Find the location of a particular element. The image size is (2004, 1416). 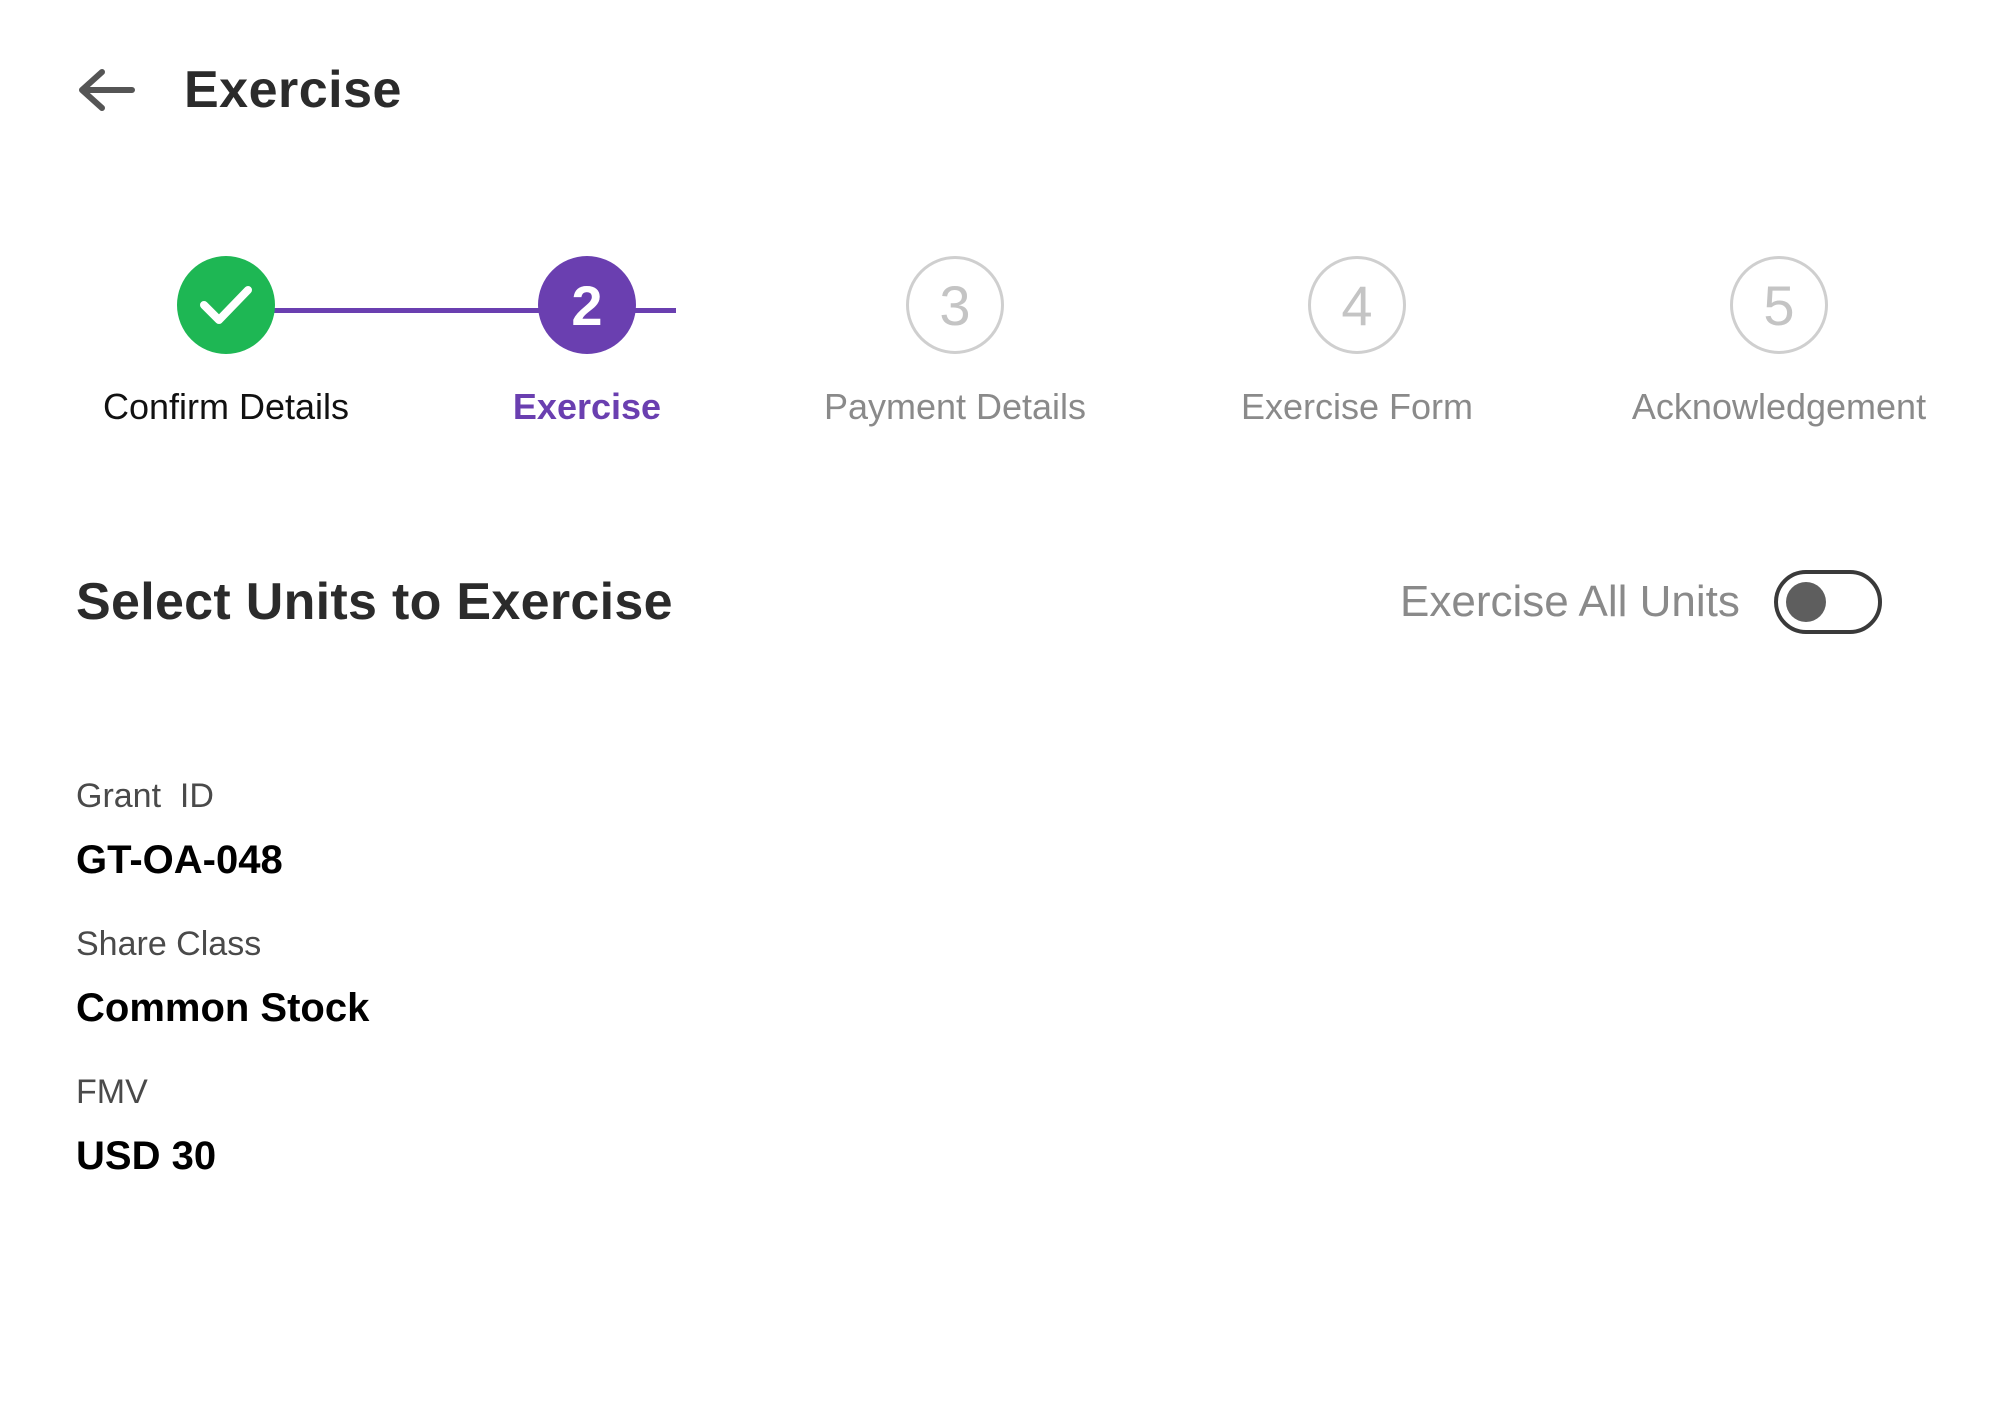

step-label: Confirm Details is located at coordinates (226, 406).